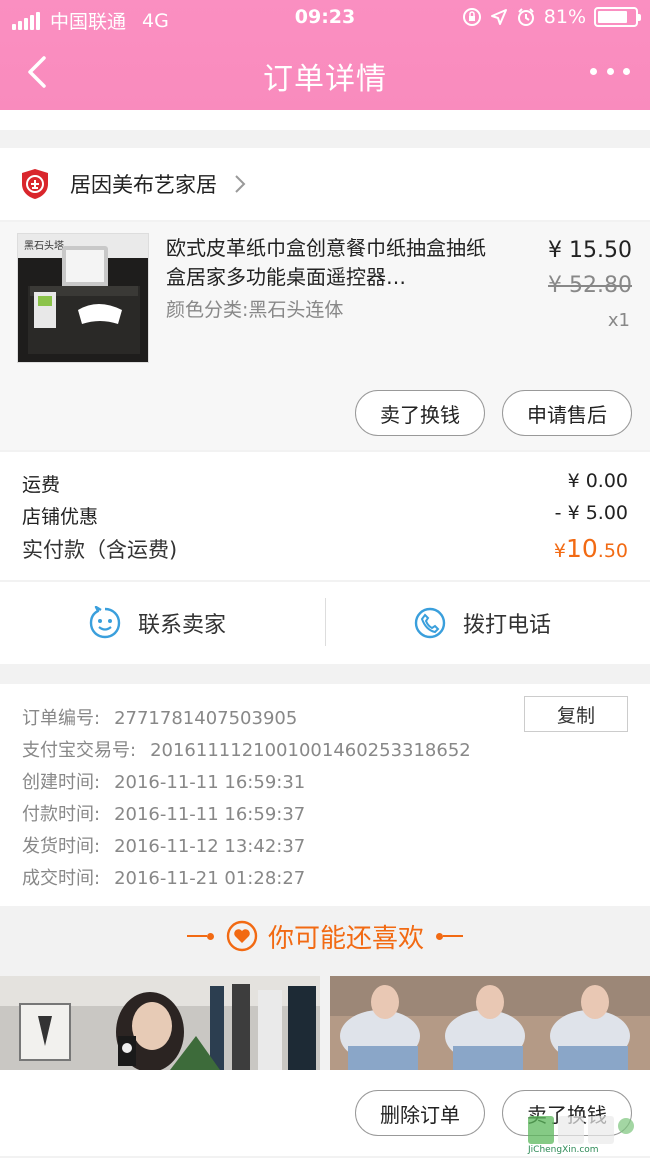 Image resolution: width=650 pixels, height=1158 pixels. I want to click on alarm-icon, so click(525, 17).